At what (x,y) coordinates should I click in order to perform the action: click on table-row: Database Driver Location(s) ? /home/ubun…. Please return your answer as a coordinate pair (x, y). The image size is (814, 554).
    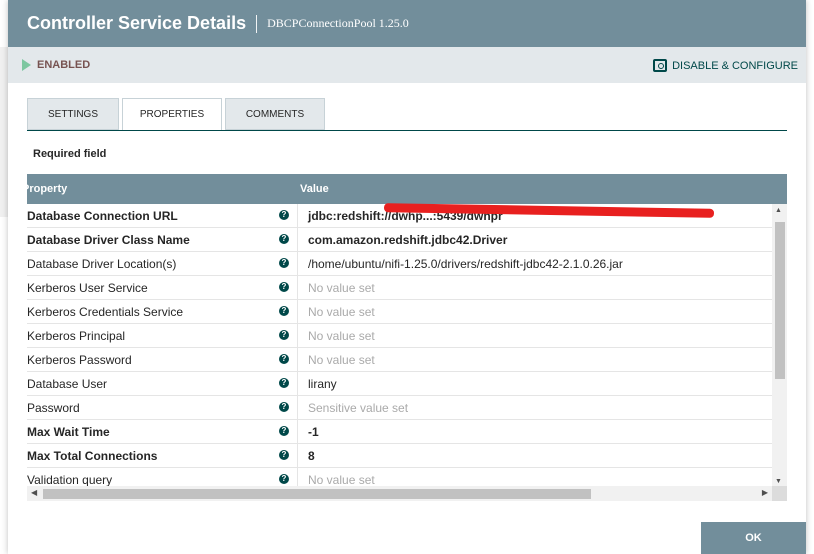
    Looking at the image, I should click on (399, 264).